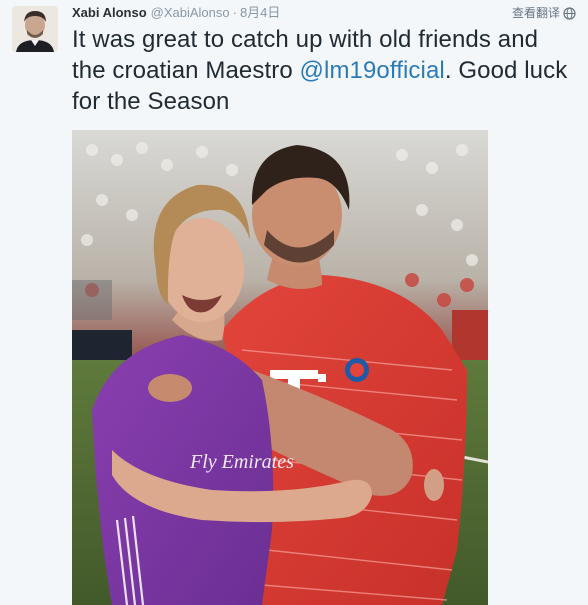 This screenshot has width=588, height=605. Describe the element at coordinates (260, 12) in the screenshot. I see `tweet-timestamp: 8月4日` at that location.